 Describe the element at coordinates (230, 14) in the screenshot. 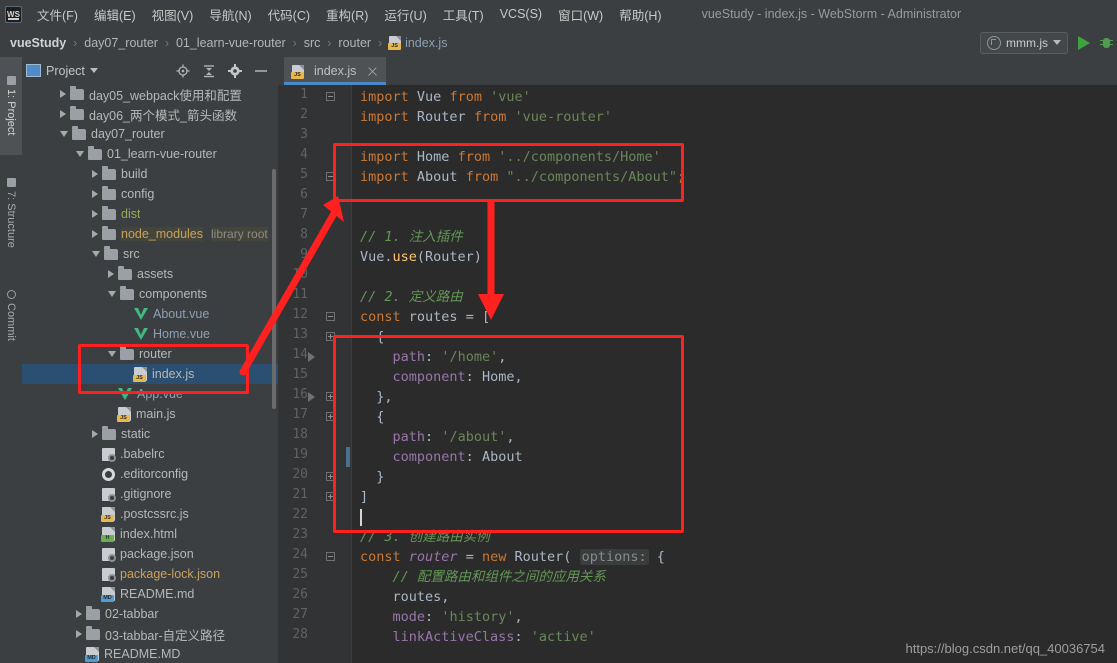

I see `menu-navigate: 导航(N)` at that location.